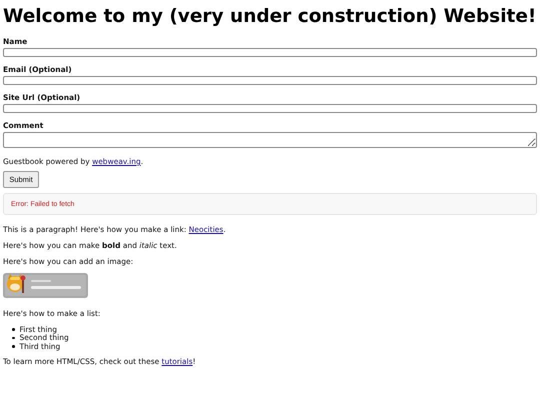  What do you see at coordinates (270, 140) in the screenshot?
I see `comment-field` at bounding box center [270, 140].